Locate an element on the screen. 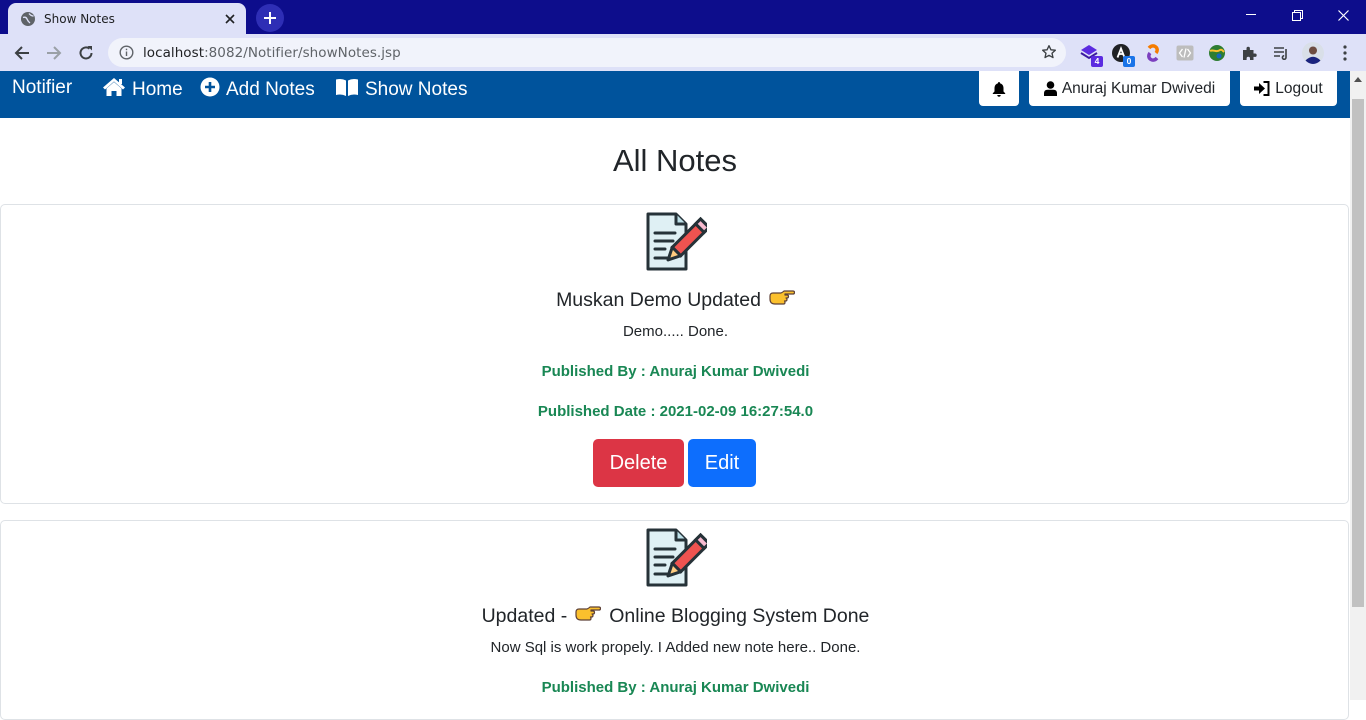 The width and height of the screenshot is (1366, 720). extension-badge: 0 is located at coordinates (1129, 61).